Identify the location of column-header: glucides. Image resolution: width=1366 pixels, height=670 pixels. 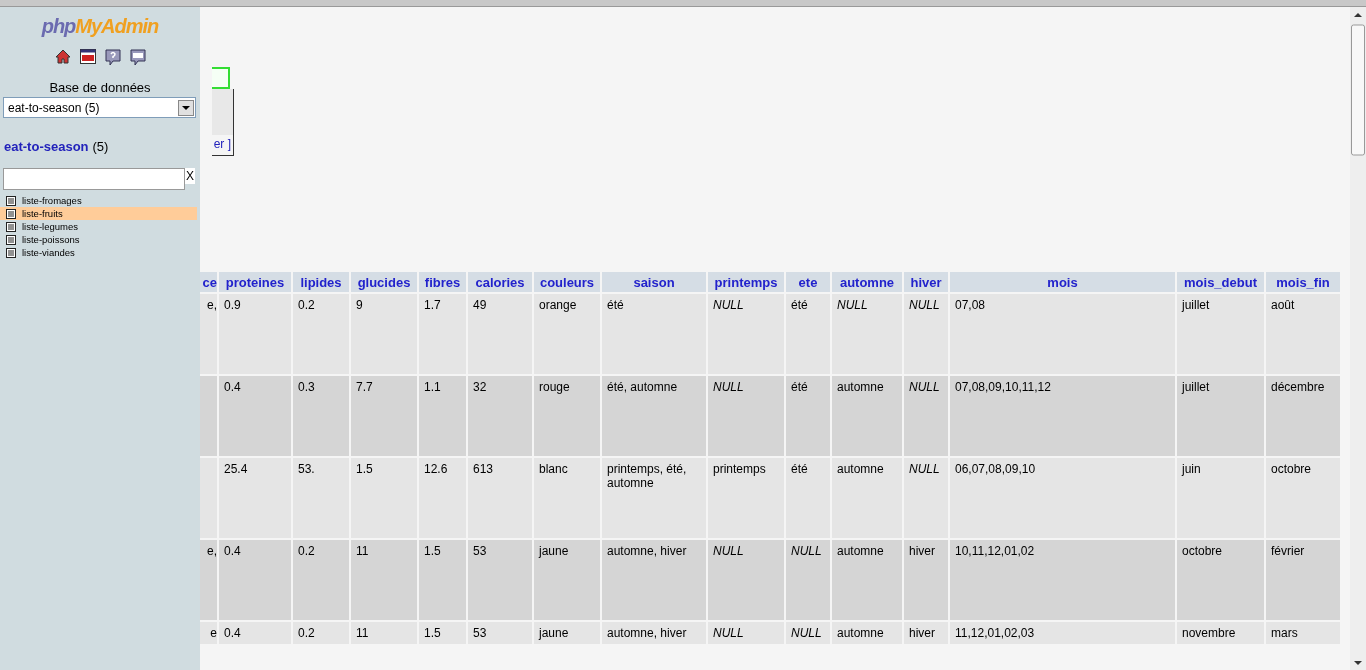
(384, 282).